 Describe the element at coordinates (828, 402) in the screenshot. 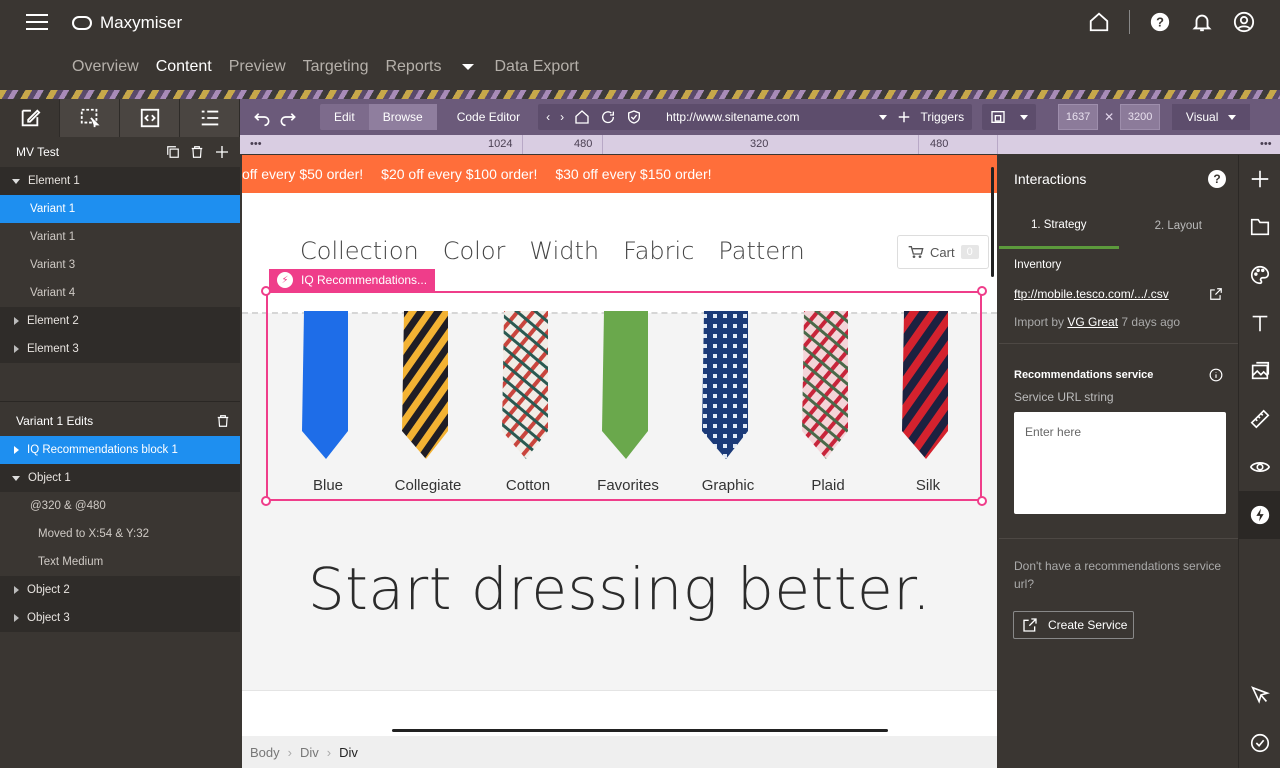

I see `product-card: Plaid` at that location.